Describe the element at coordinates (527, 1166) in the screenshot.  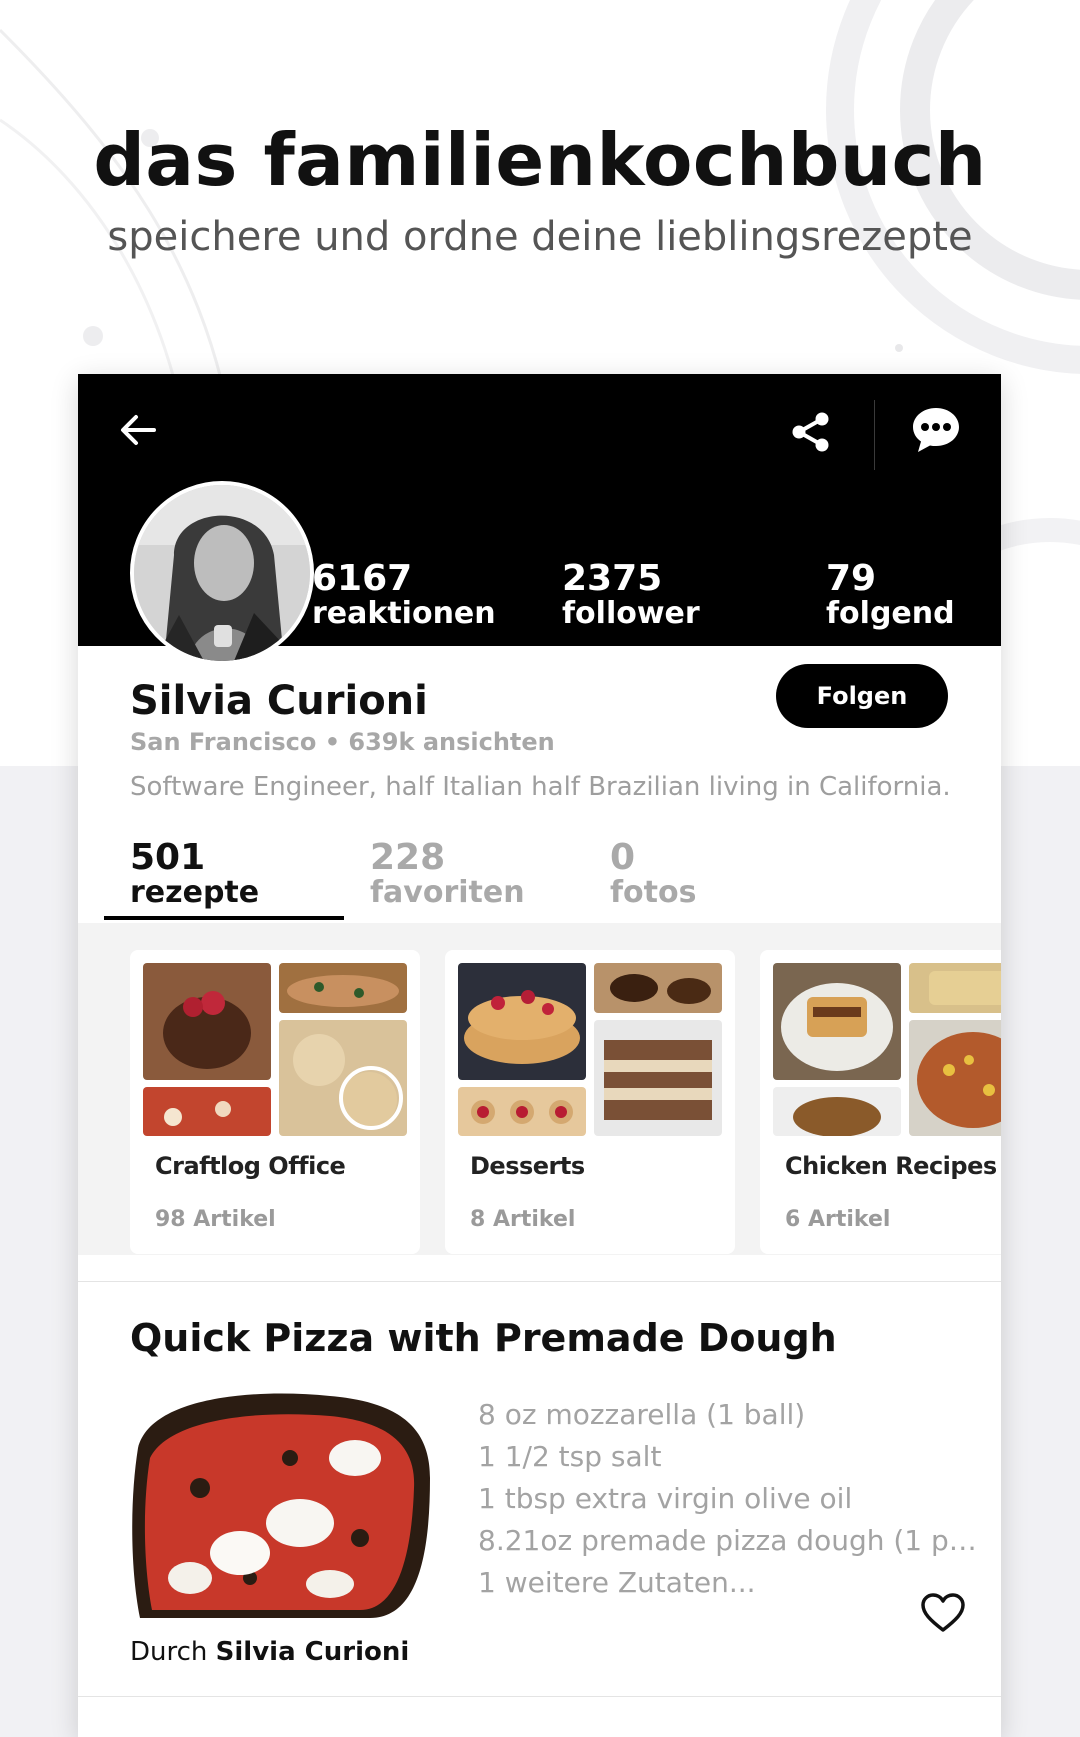
I see `collection-name: Desserts` at that location.